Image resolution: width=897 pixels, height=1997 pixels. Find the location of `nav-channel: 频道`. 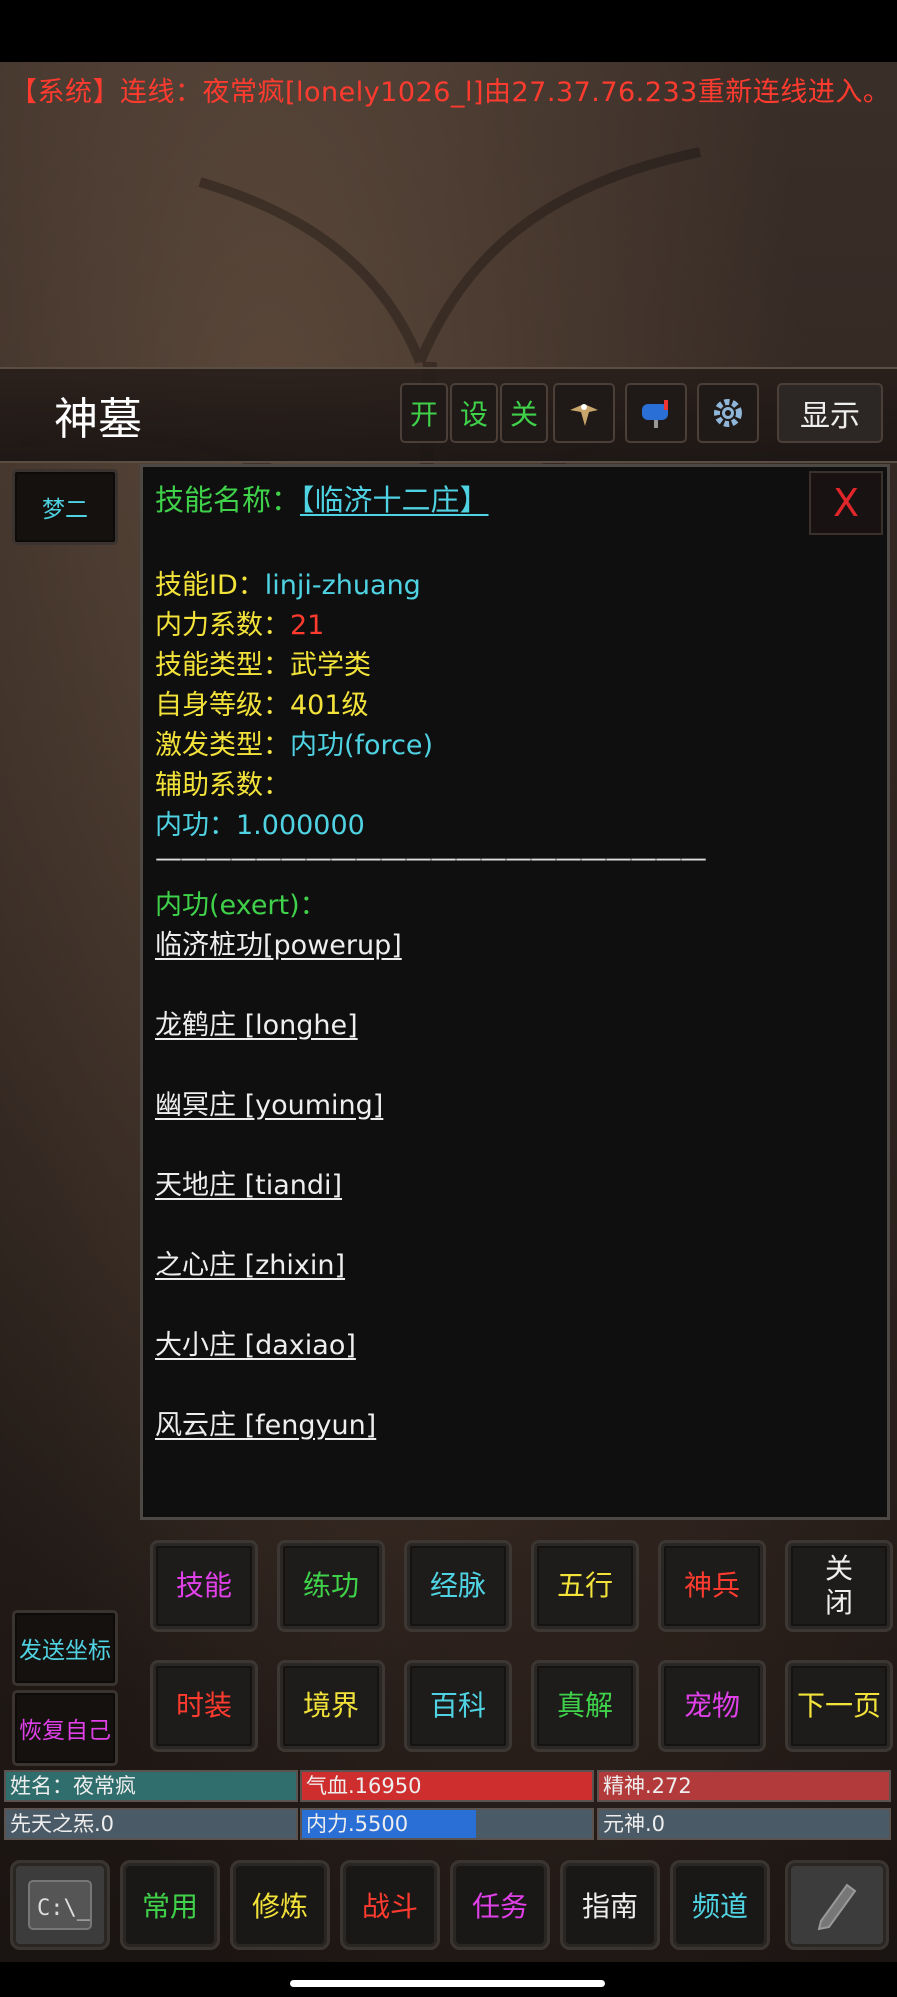

nav-channel: 频道 is located at coordinates (720, 1905).